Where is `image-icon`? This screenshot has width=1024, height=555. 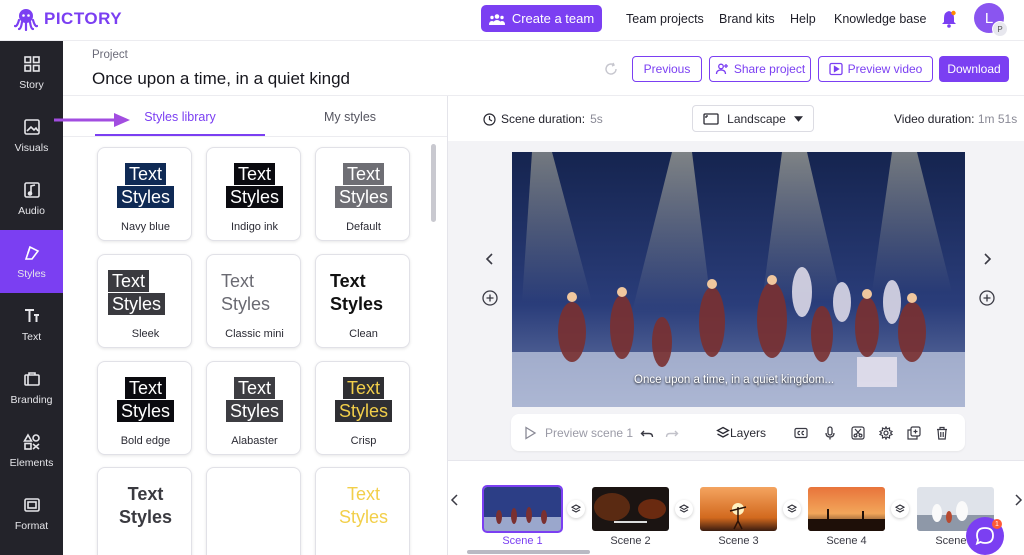
image-icon is located at coordinates (31, 126).